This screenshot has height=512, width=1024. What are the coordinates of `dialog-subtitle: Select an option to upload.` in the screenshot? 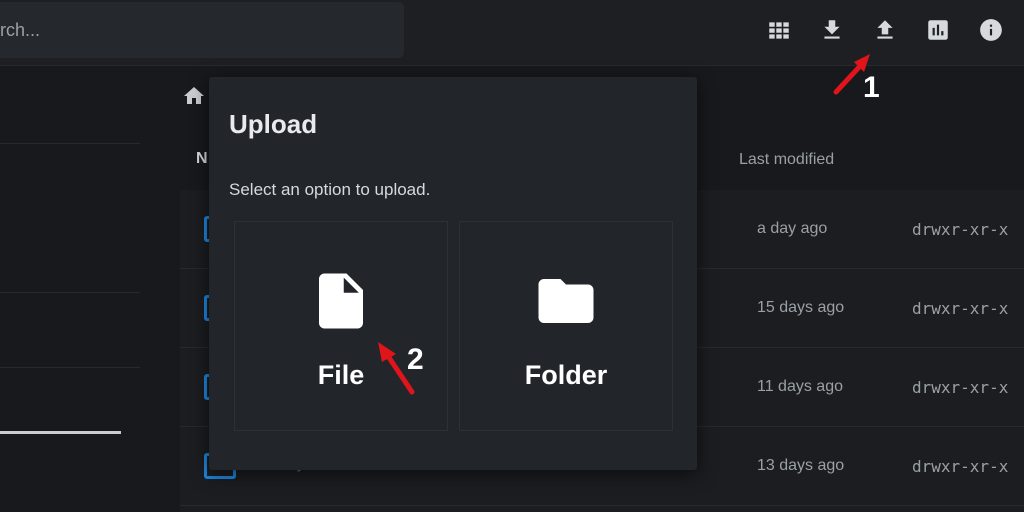 It's located at (330, 189).